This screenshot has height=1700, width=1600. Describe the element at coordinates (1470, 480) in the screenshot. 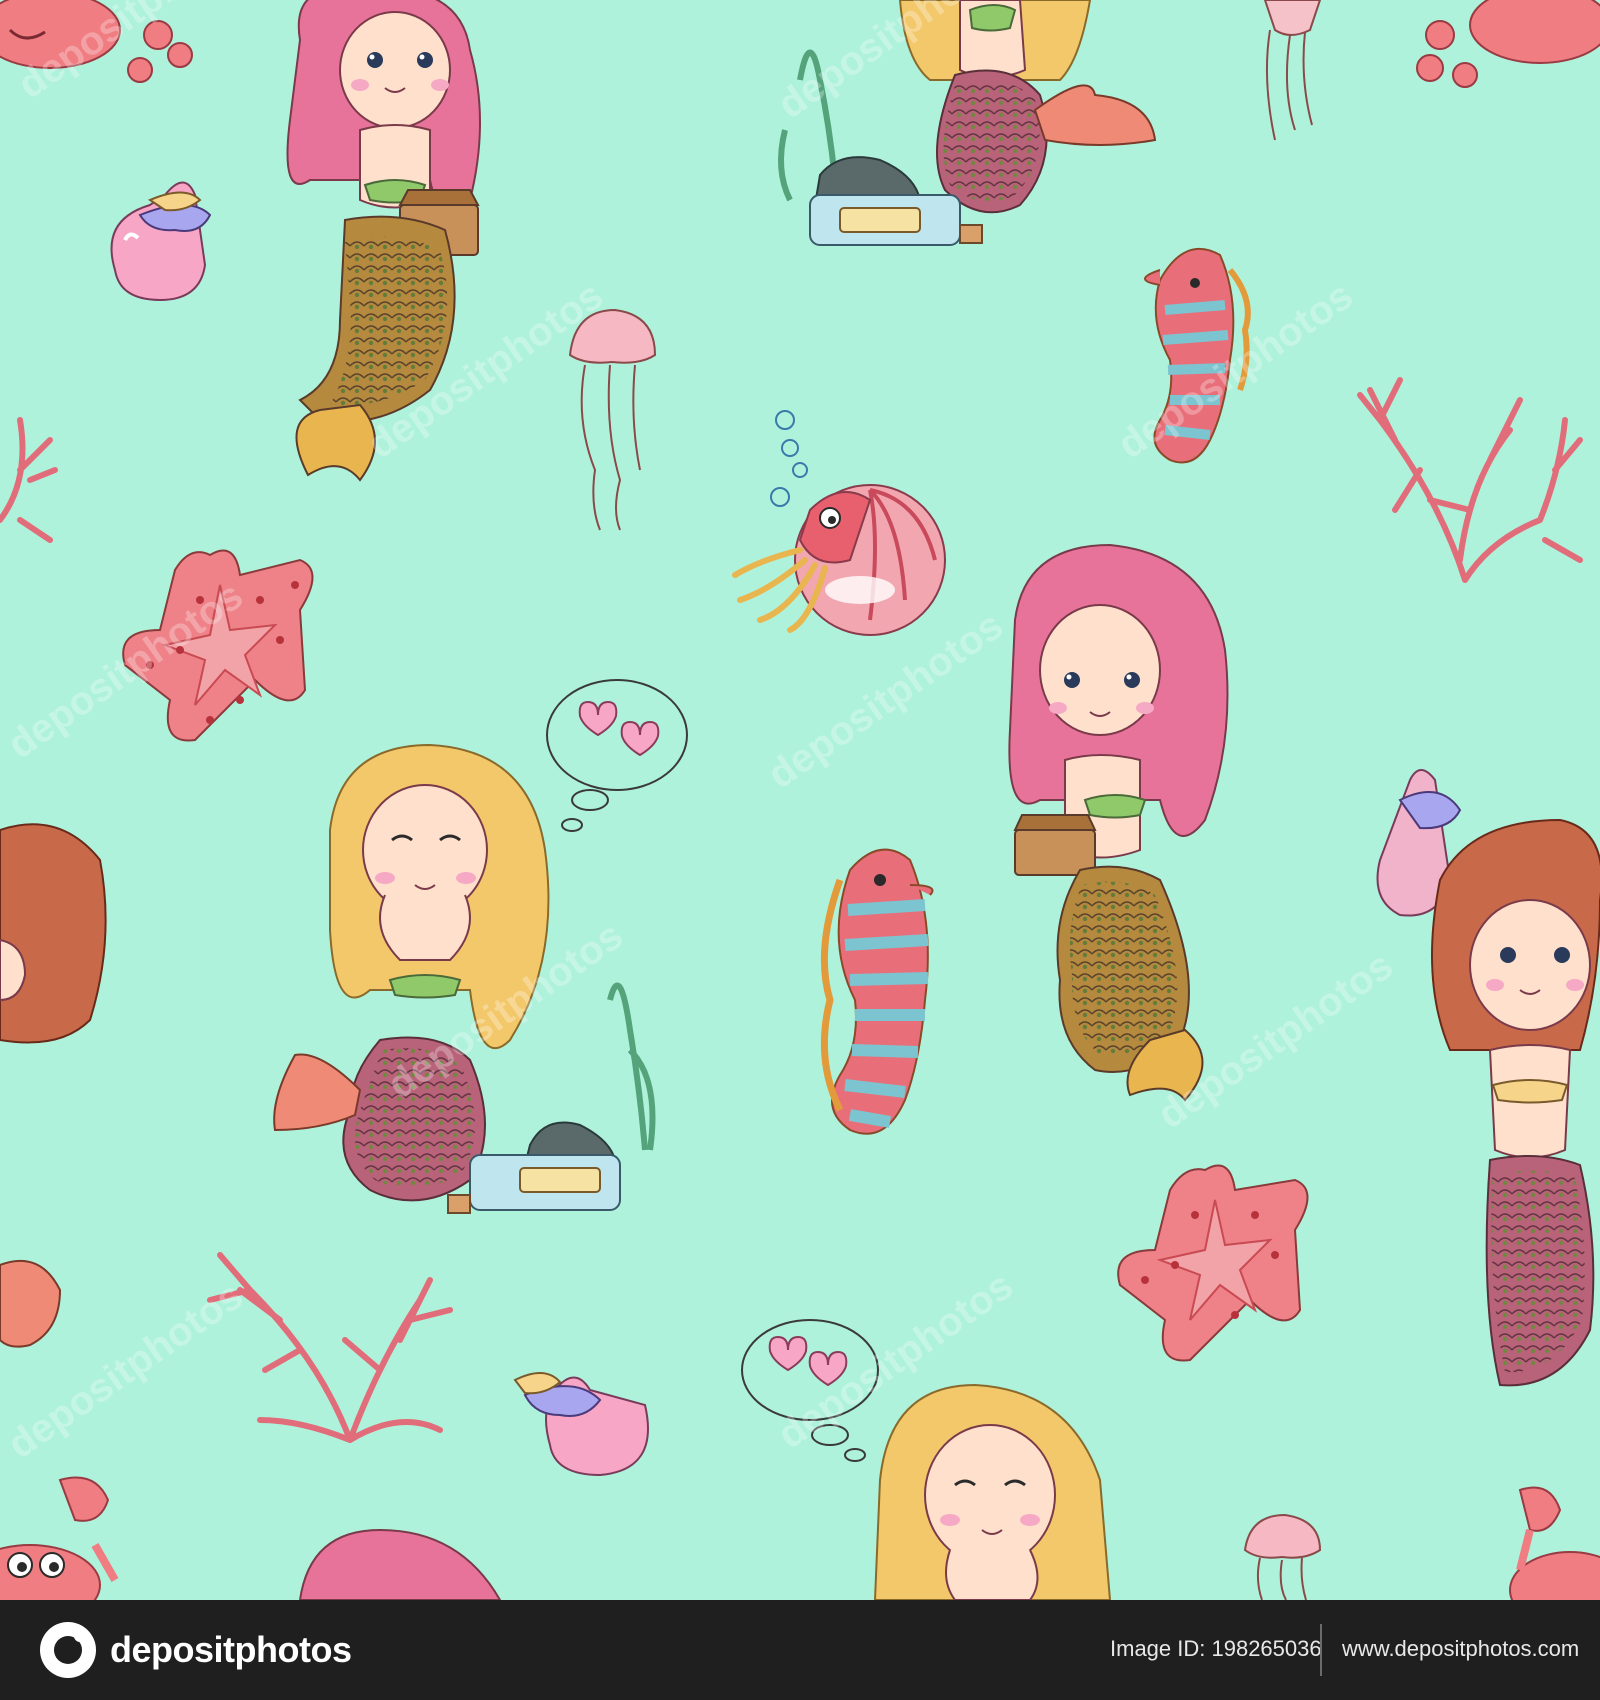

I see `coral-right` at that location.